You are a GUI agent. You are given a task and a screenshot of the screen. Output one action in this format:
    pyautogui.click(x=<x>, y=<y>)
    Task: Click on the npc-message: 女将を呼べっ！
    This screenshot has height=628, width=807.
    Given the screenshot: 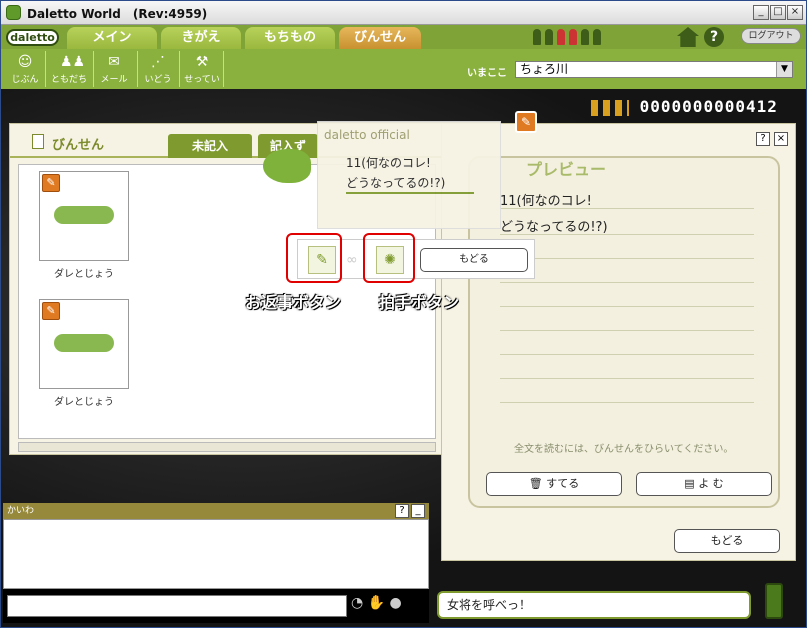 What is the action you would take?
    pyautogui.click(x=594, y=605)
    